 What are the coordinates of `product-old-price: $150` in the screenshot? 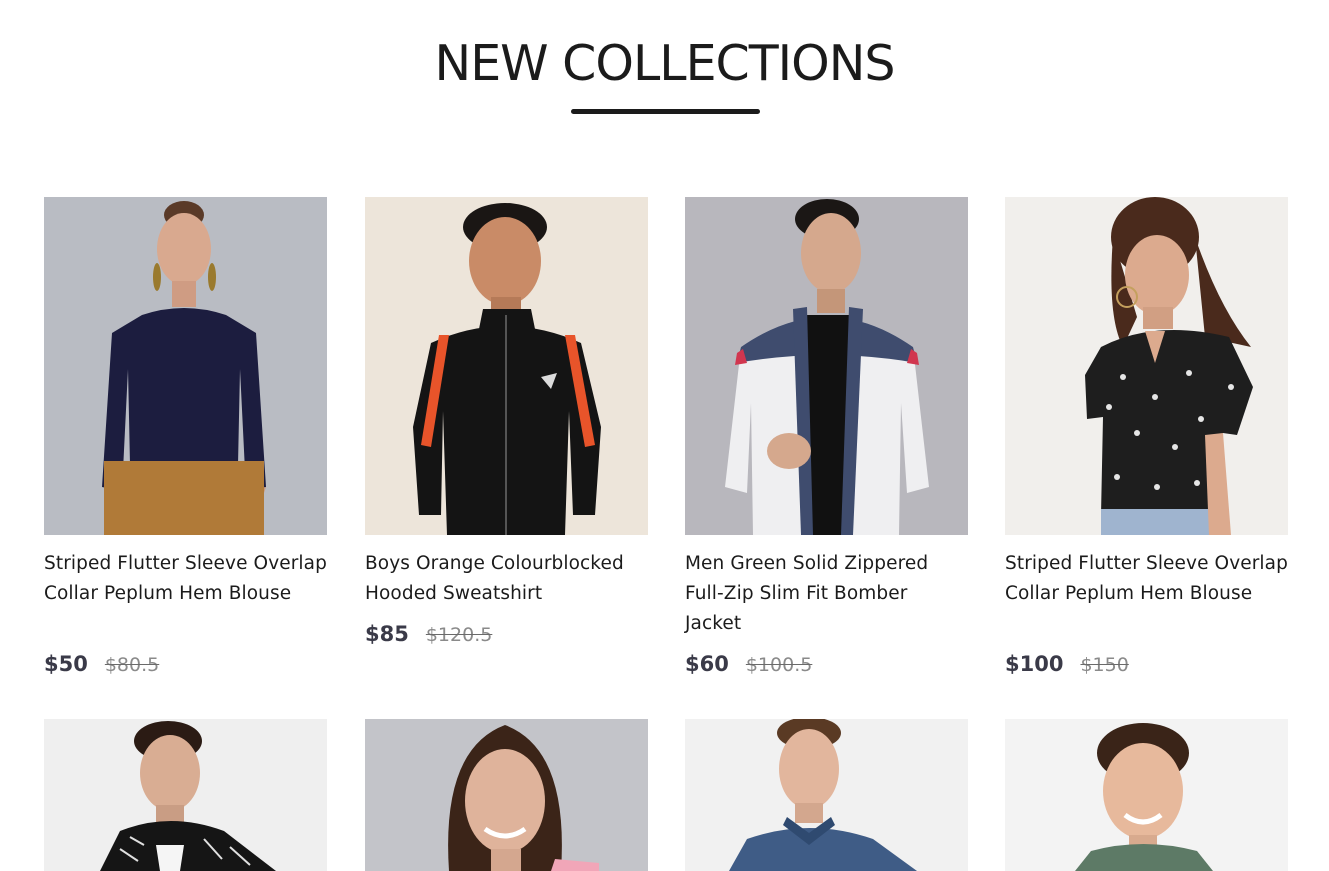 It's located at (1104, 665).